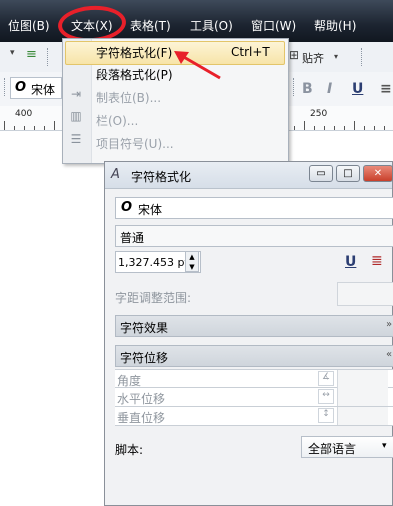 The image size is (393, 506). What do you see at coordinates (254, 416) in the screenshot?
I see `vertical-shift-row: 垂直位移 ↕` at bounding box center [254, 416].